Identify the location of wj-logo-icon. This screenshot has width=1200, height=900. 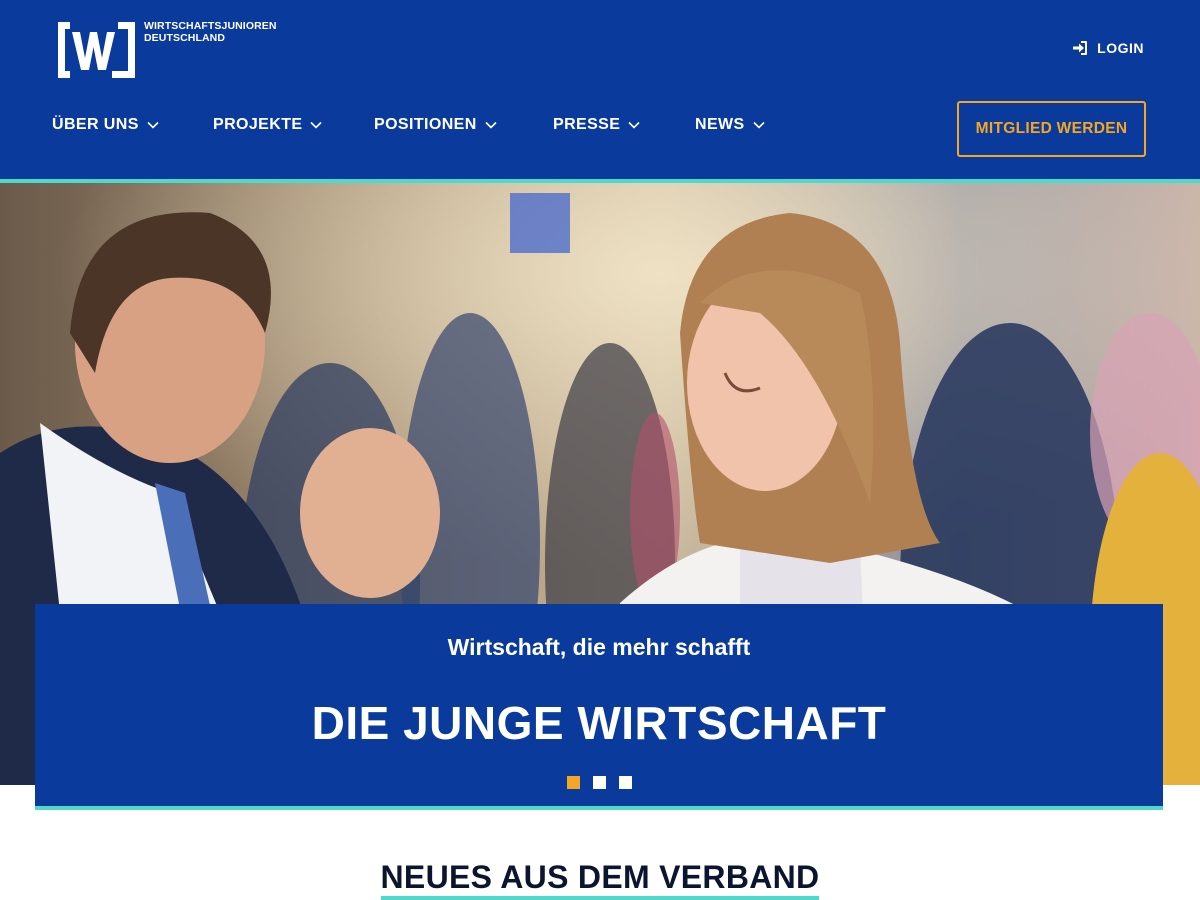
(96, 50).